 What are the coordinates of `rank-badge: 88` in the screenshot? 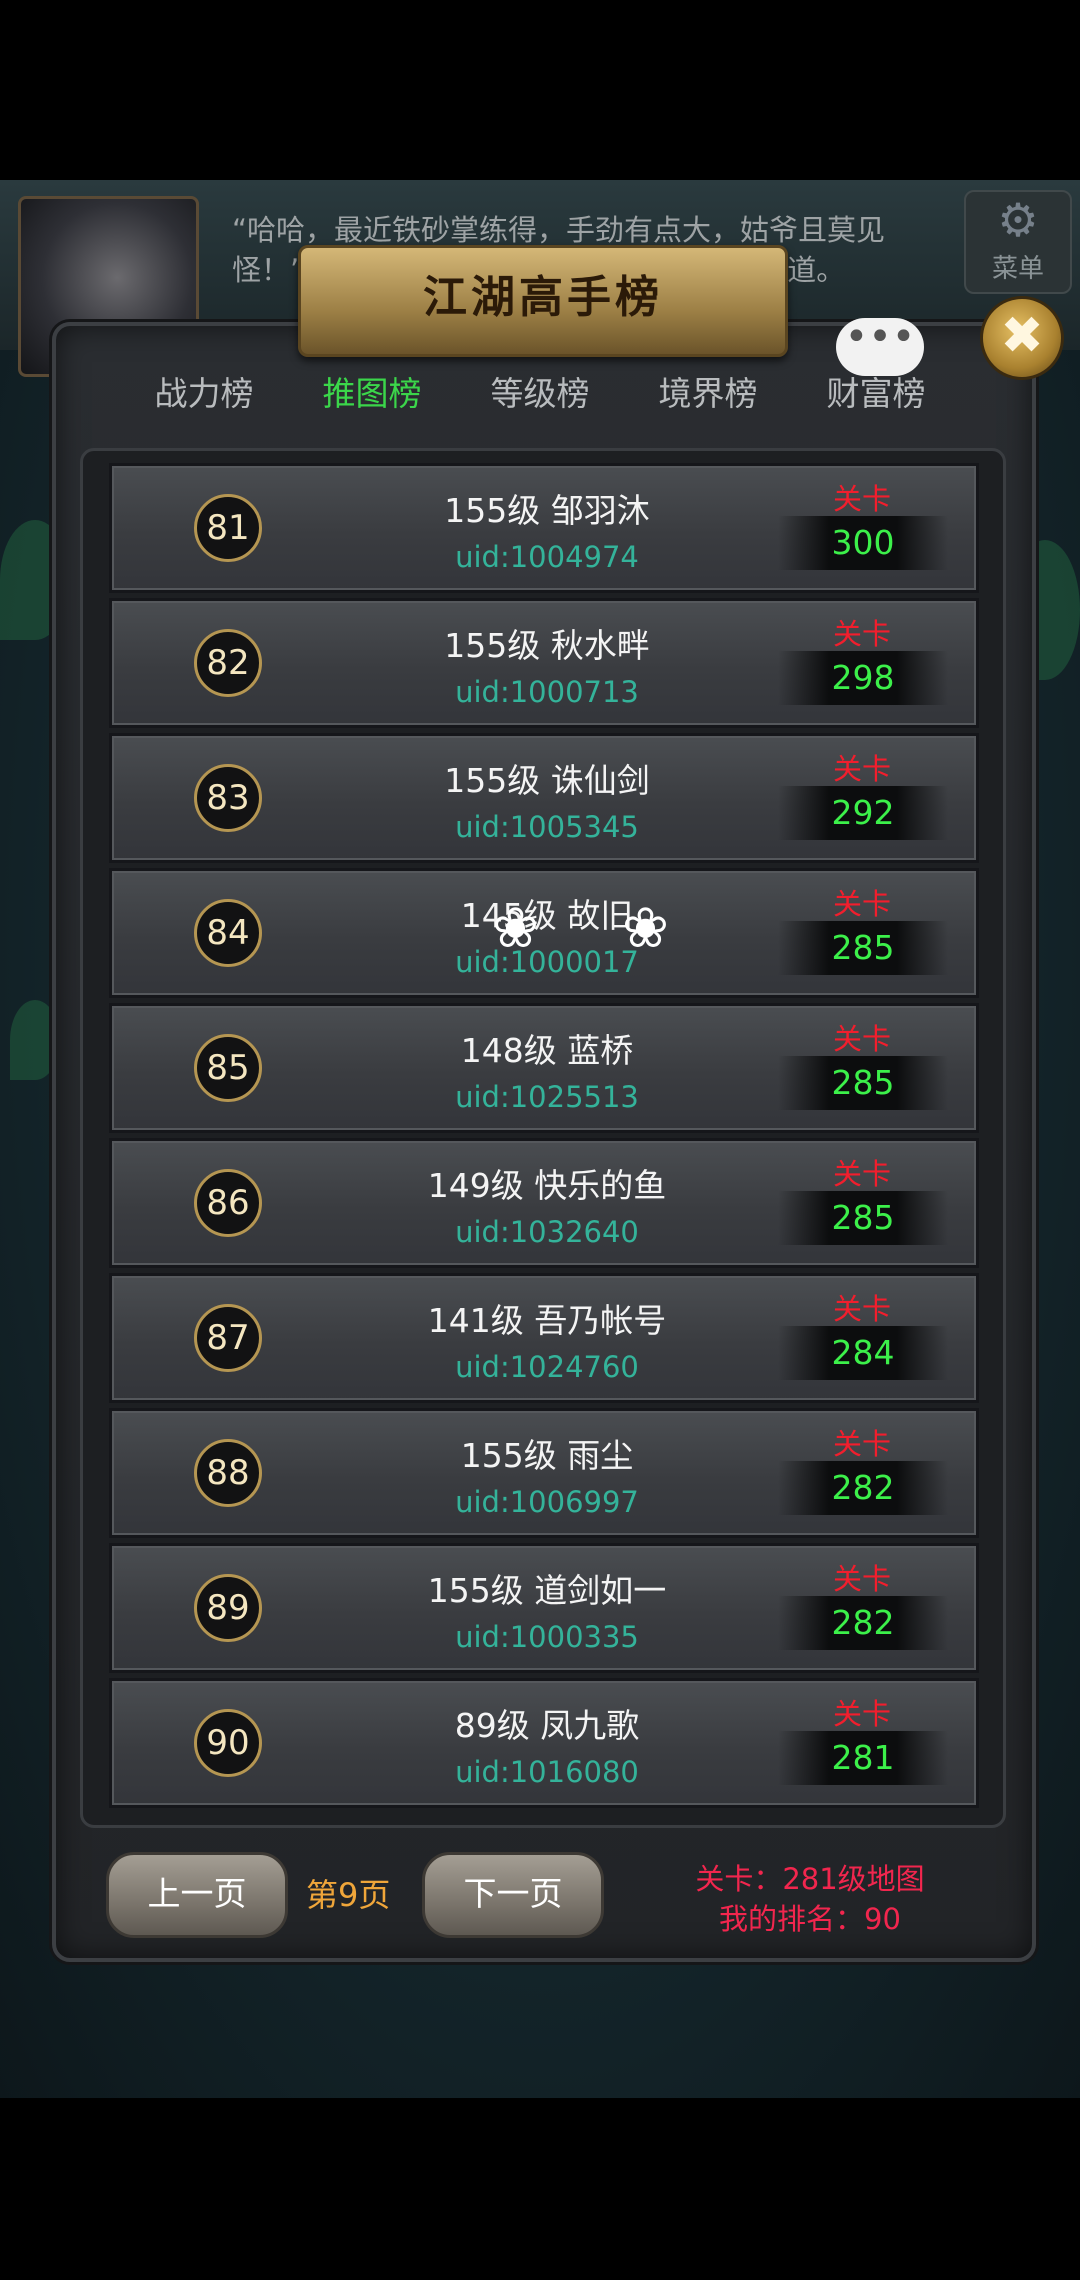 It's located at (228, 1473).